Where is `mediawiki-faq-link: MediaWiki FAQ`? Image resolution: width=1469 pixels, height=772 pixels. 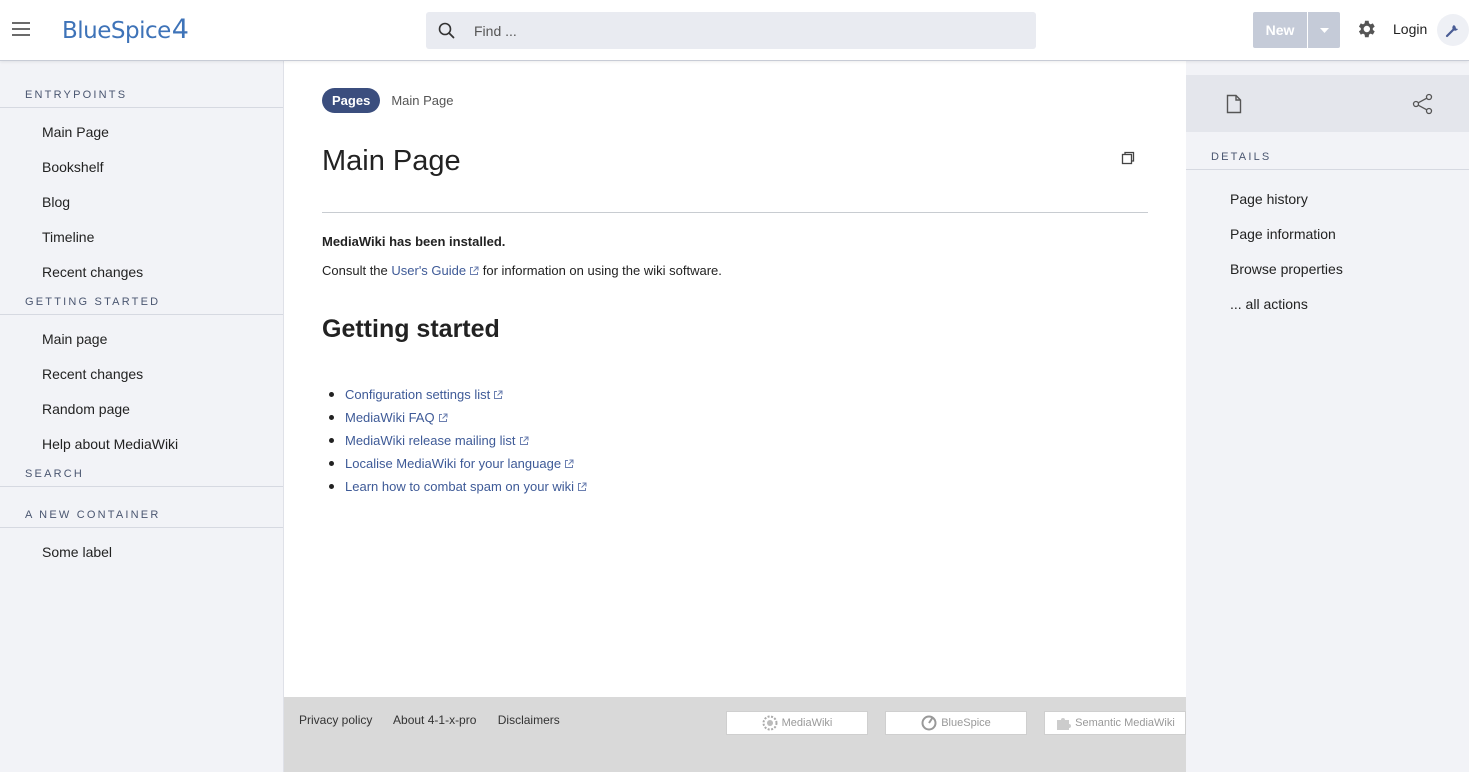 mediawiki-faq-link: MediaWiki FAQ is located at coordinates (396, 417).